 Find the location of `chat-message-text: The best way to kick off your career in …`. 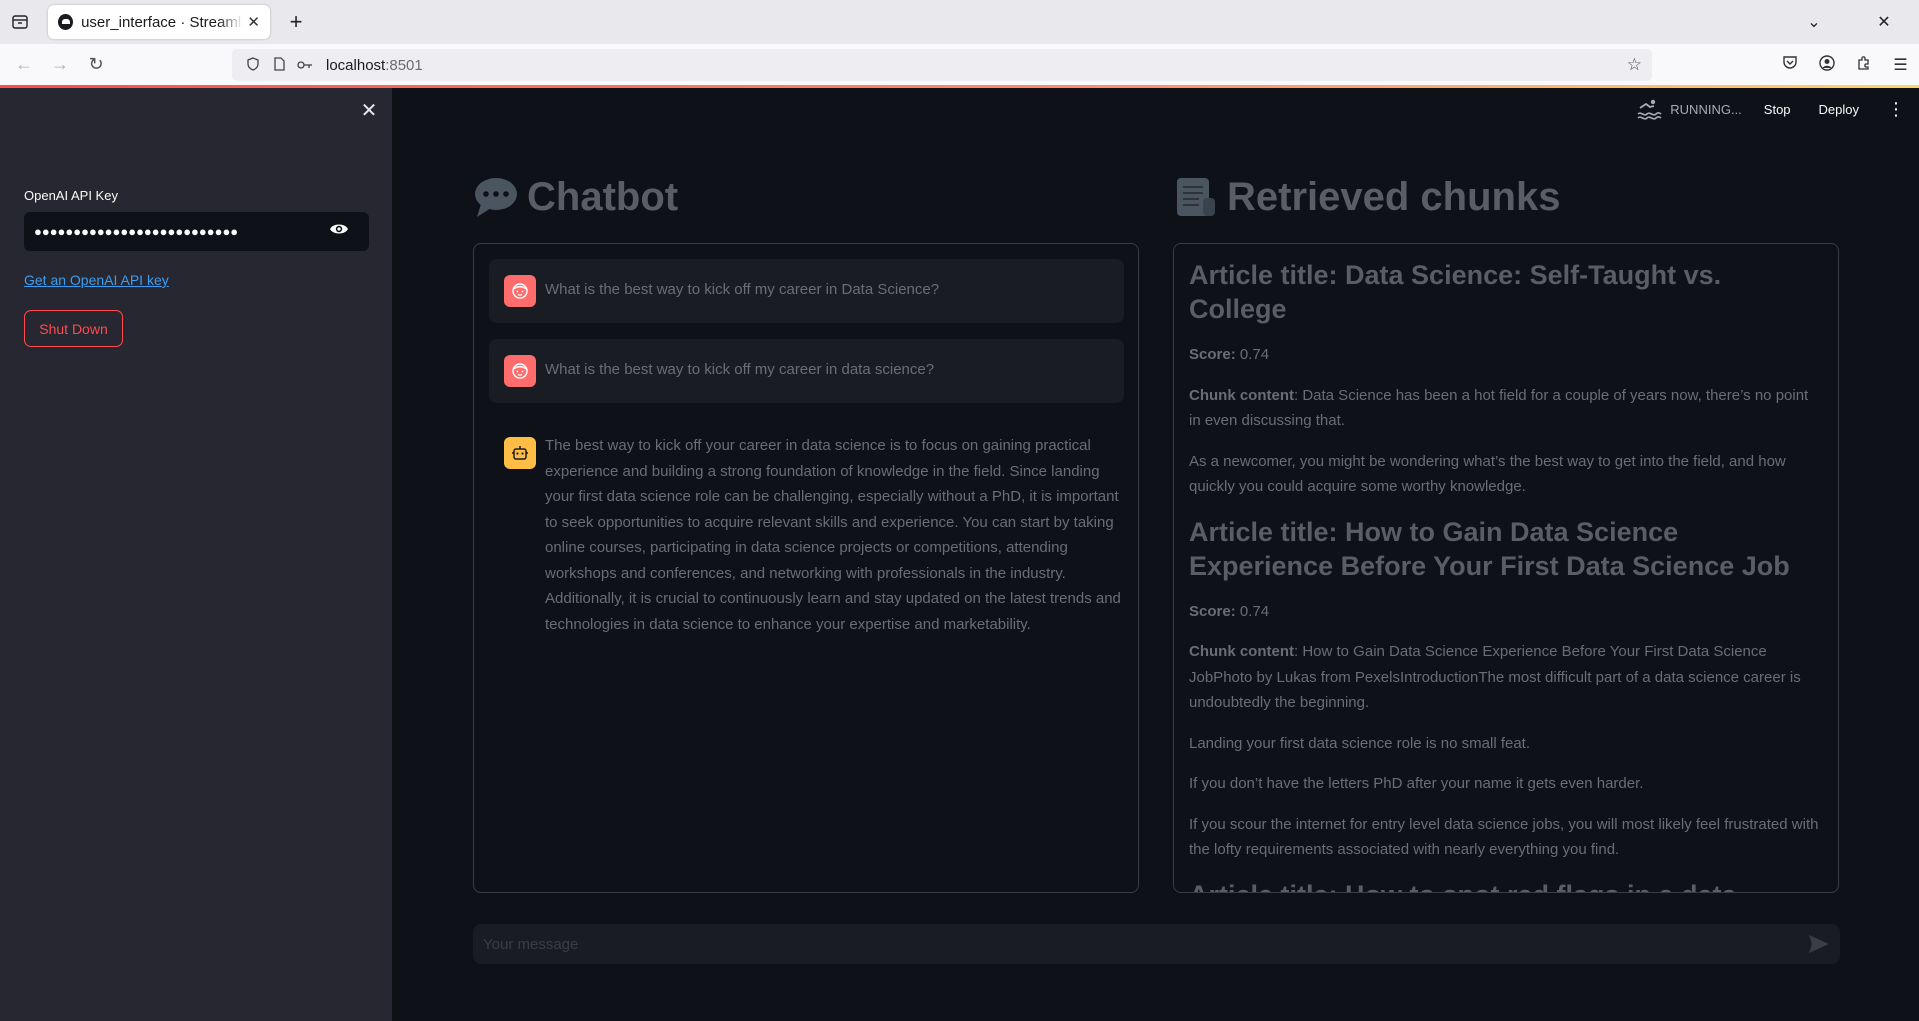

chat-message-text: The best way to kick off your career in … is located at coordinates (833, 535).